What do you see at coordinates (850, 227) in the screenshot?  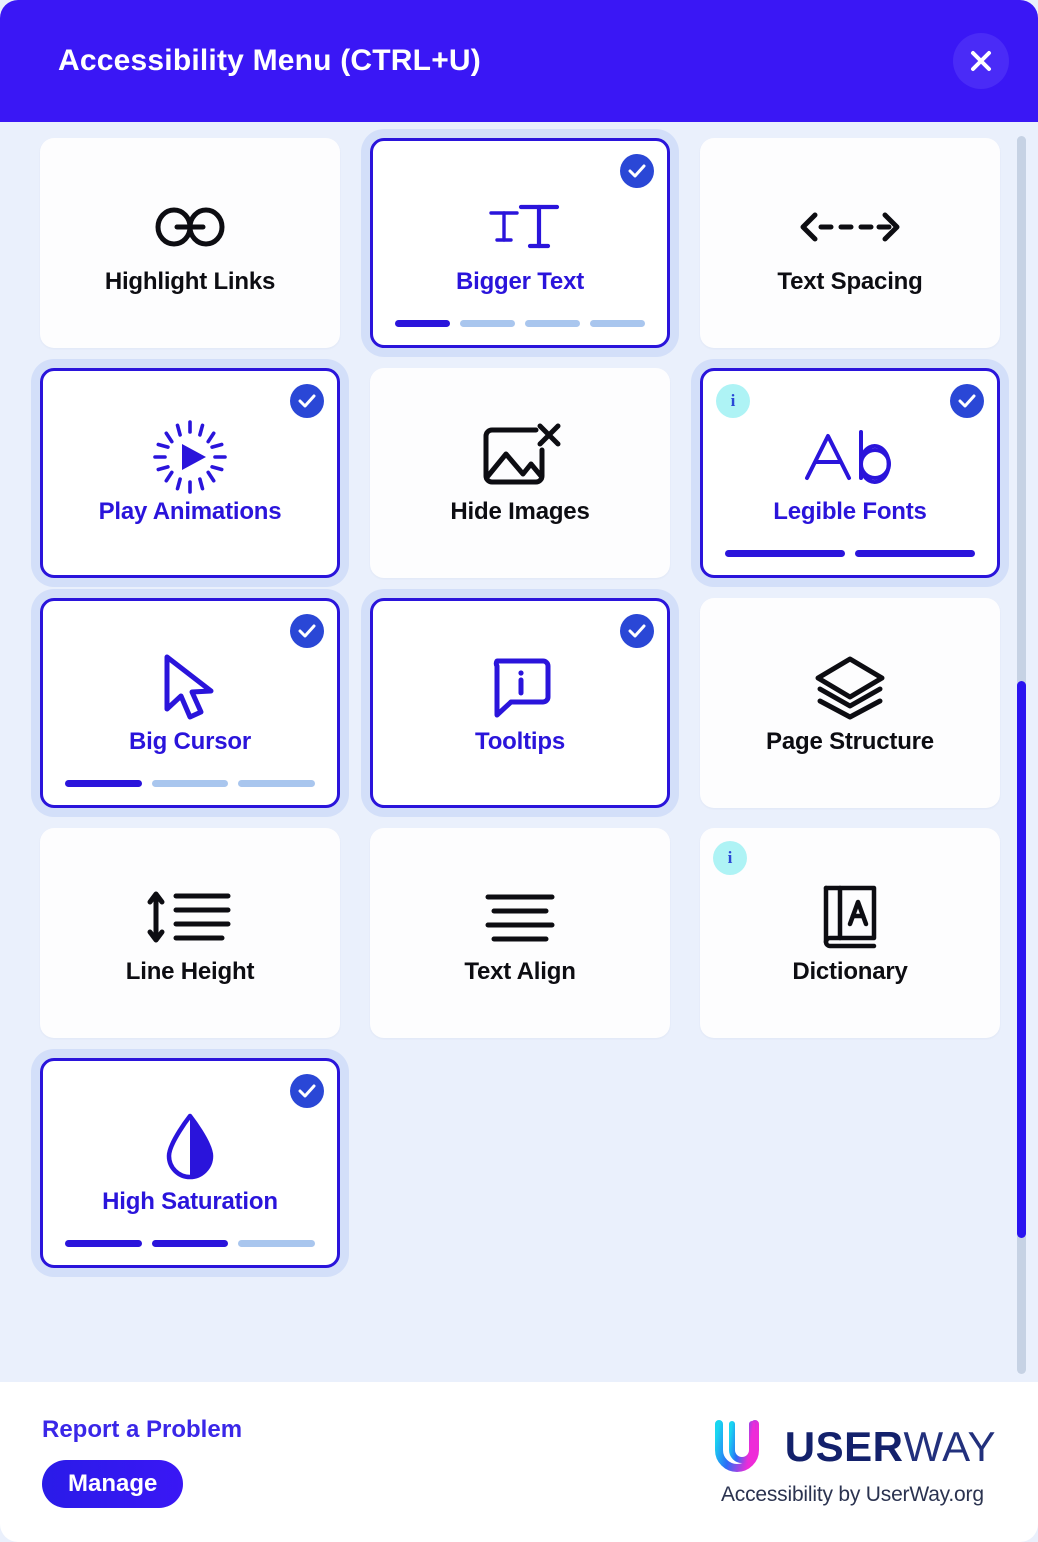 I see `text-spacing-icon` at bounding box center [850, 227].